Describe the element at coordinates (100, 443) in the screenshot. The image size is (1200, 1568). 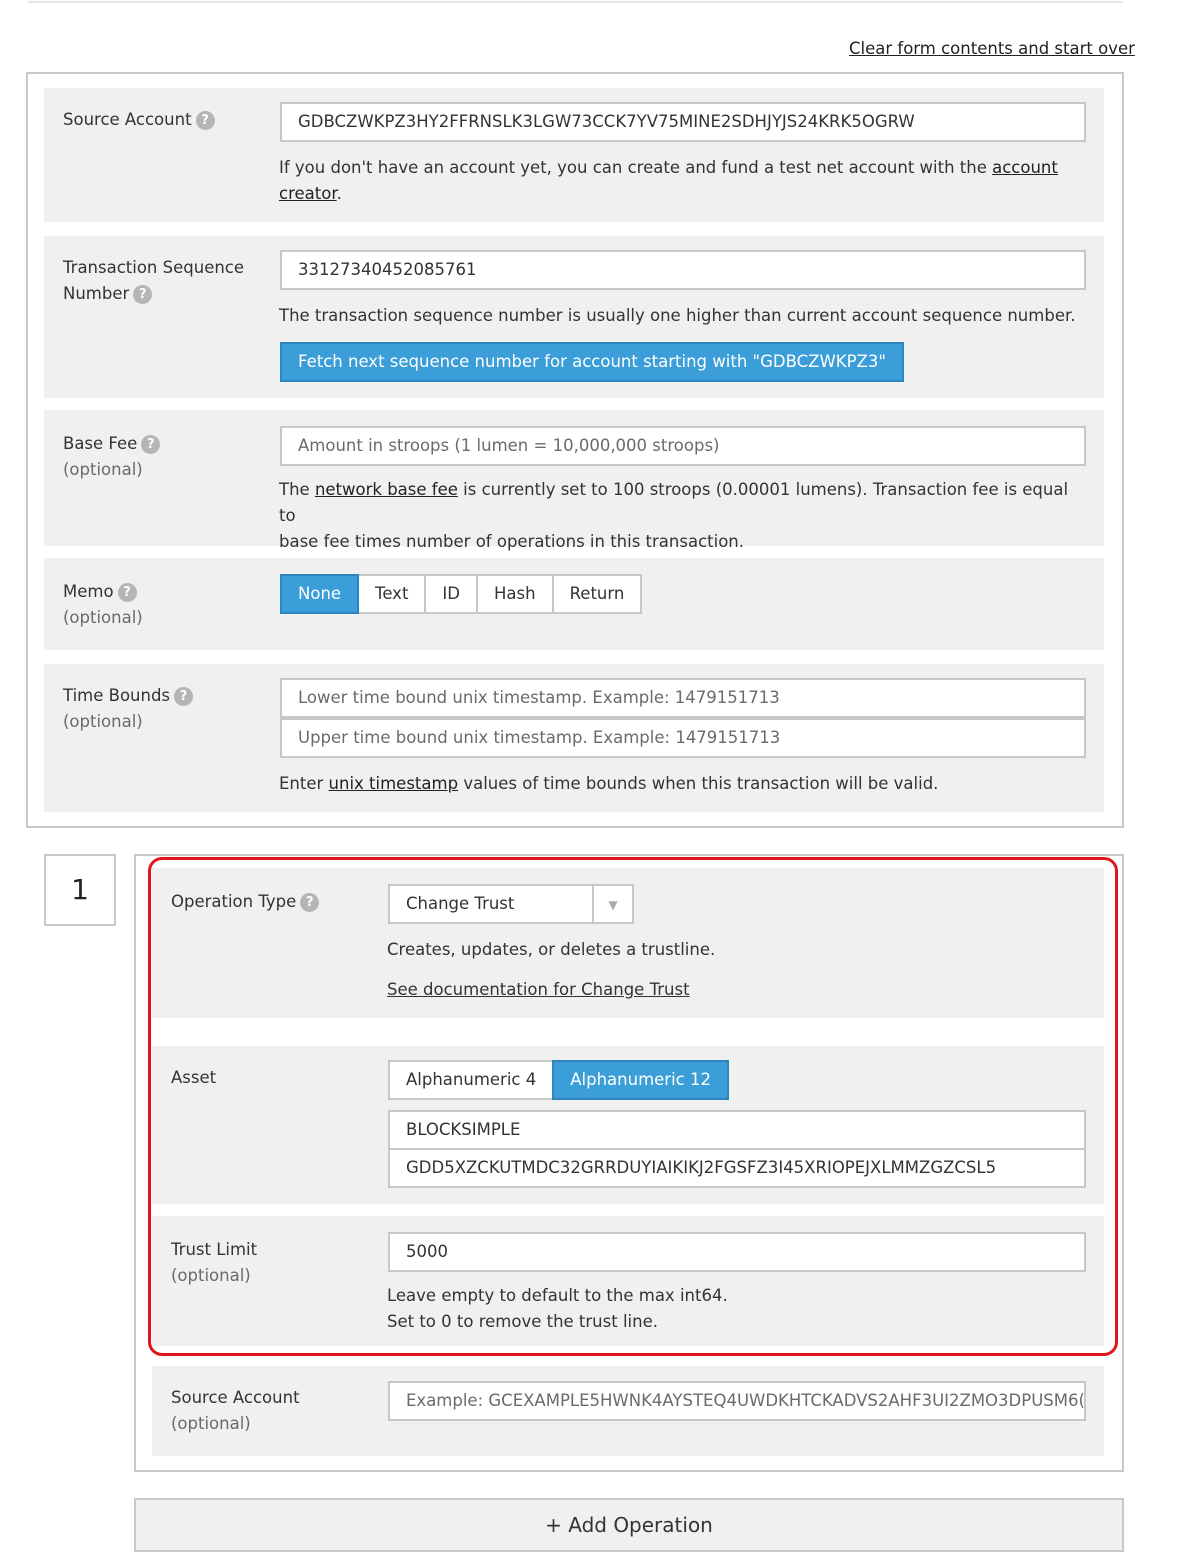
I see `base-fee-label-text: Base Fee` at that location.